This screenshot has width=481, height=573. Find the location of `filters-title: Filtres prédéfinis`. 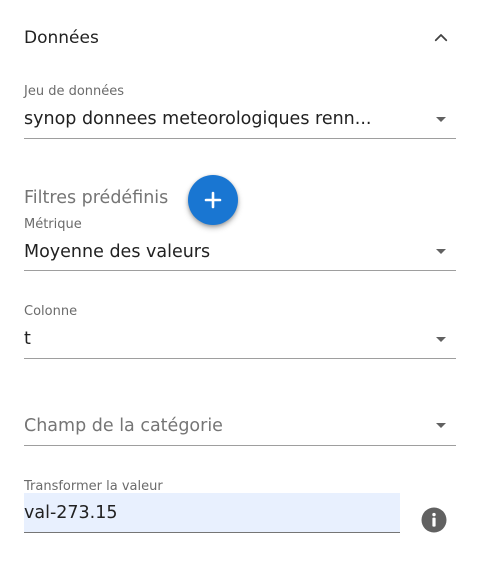

filters-title: Filtres prédéfinis is located at coordinates (96, 198).